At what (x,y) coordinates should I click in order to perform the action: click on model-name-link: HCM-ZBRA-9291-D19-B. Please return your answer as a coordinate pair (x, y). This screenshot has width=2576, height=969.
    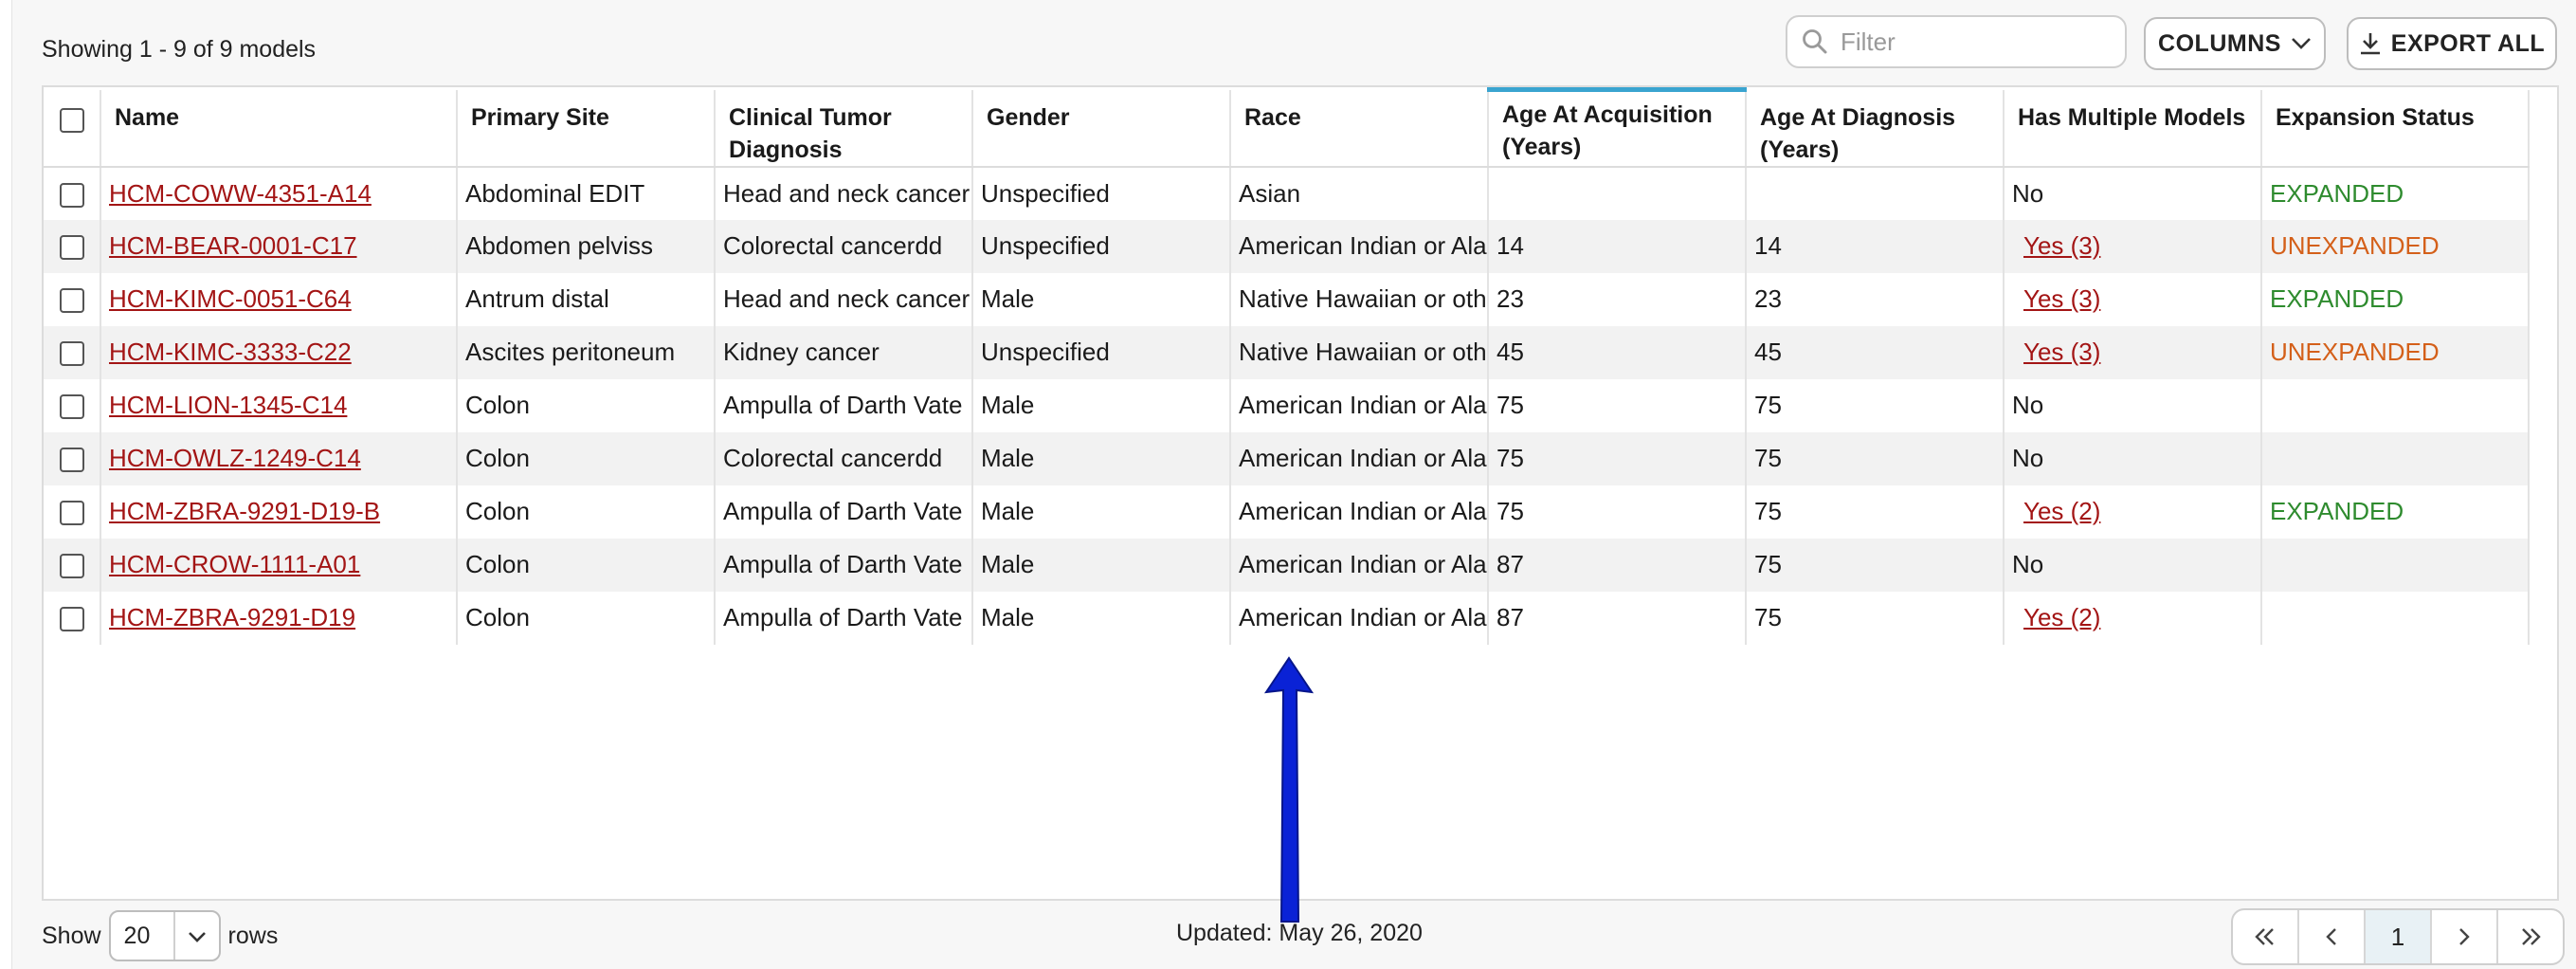
    Looking at the image, I should click on (245, 511).